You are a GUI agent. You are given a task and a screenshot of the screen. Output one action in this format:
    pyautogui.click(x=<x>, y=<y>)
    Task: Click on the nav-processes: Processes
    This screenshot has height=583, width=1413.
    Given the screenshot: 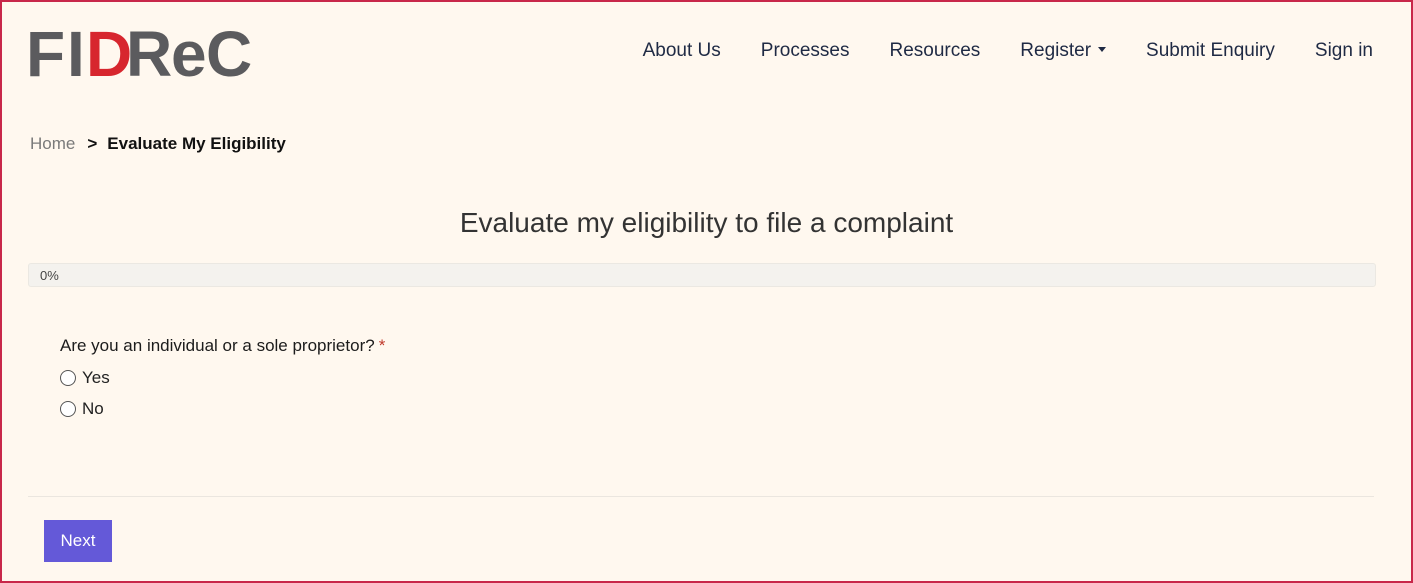 What is the action you would take?
    pyautogui.click(x=805, y=51)
    